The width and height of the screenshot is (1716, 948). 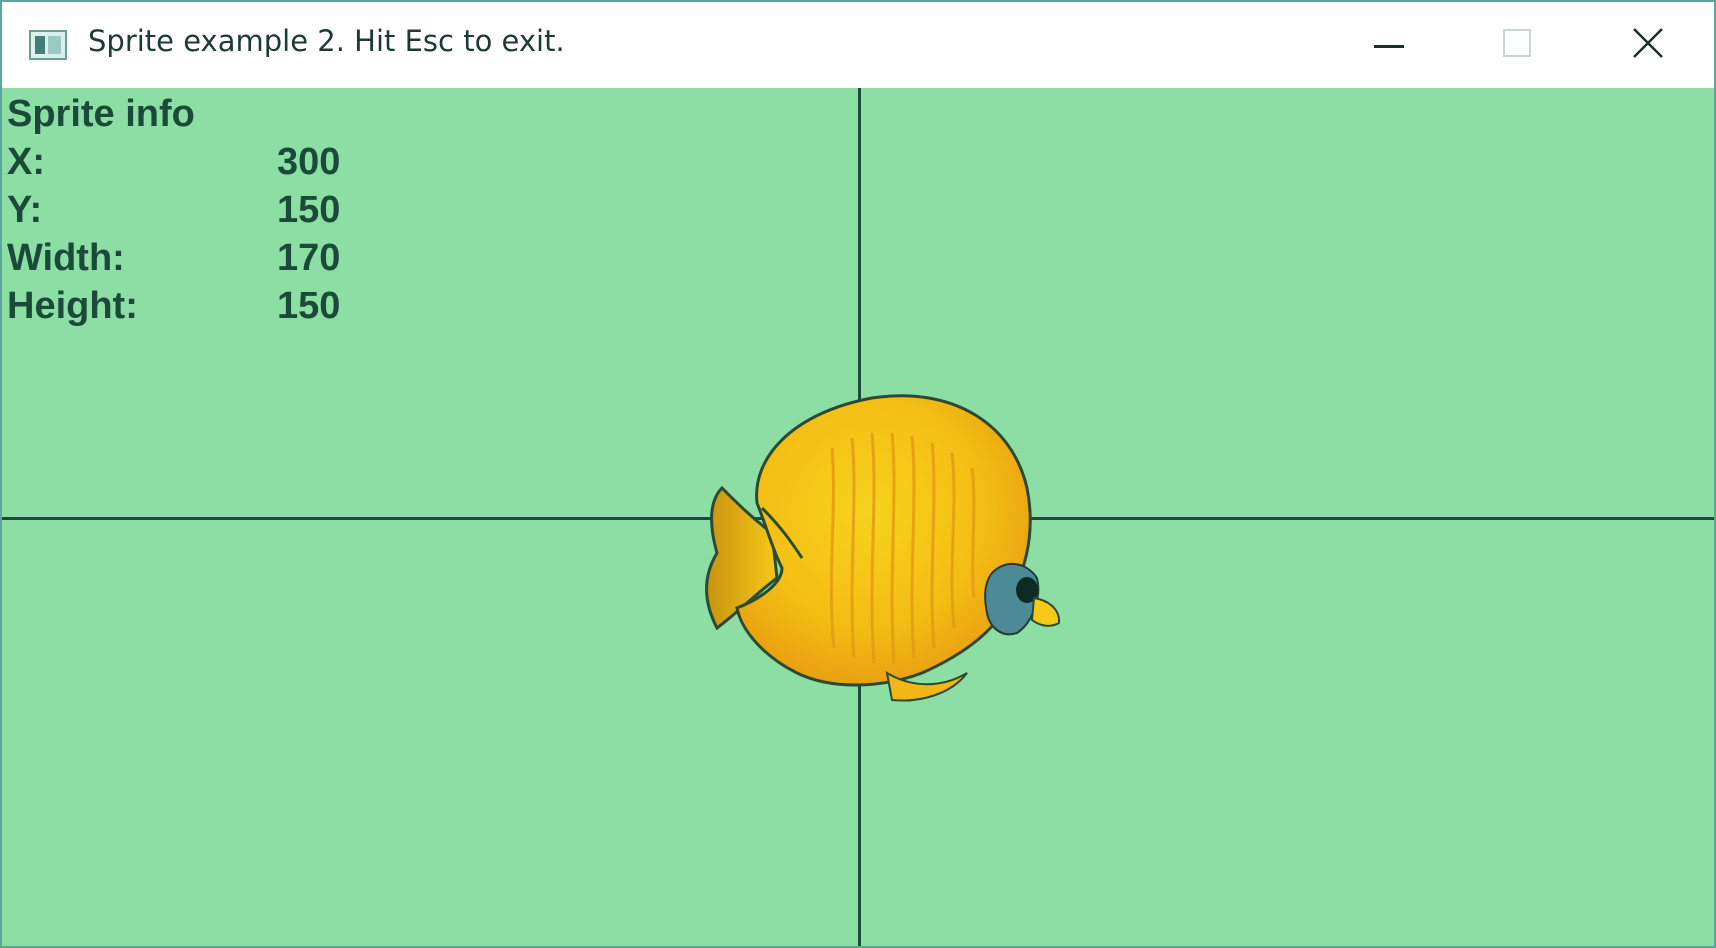 I want to click on sprite-info-row-x: X: 300, so click(x=173, y=162).